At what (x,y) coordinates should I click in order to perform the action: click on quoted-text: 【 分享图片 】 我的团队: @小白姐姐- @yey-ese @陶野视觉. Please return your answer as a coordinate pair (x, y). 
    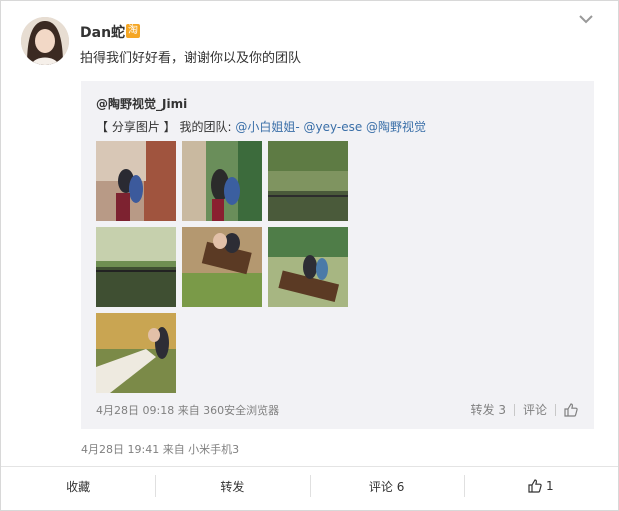
    Looking at the image, I should click on (261, 126).